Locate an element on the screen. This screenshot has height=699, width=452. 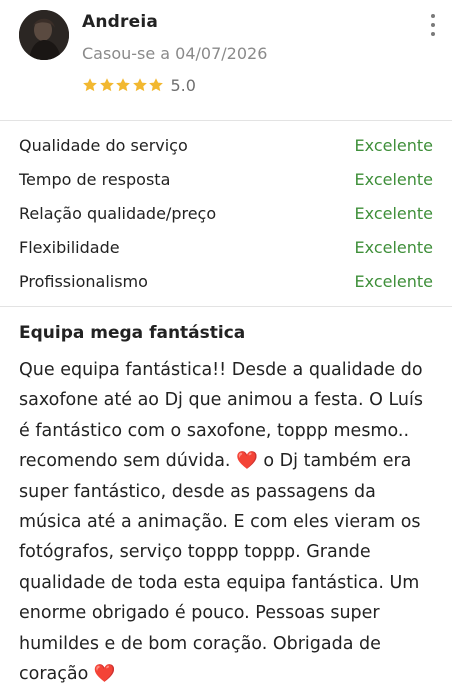
criterion-label: Tempo de resposta is located at coordinates (95, 180).